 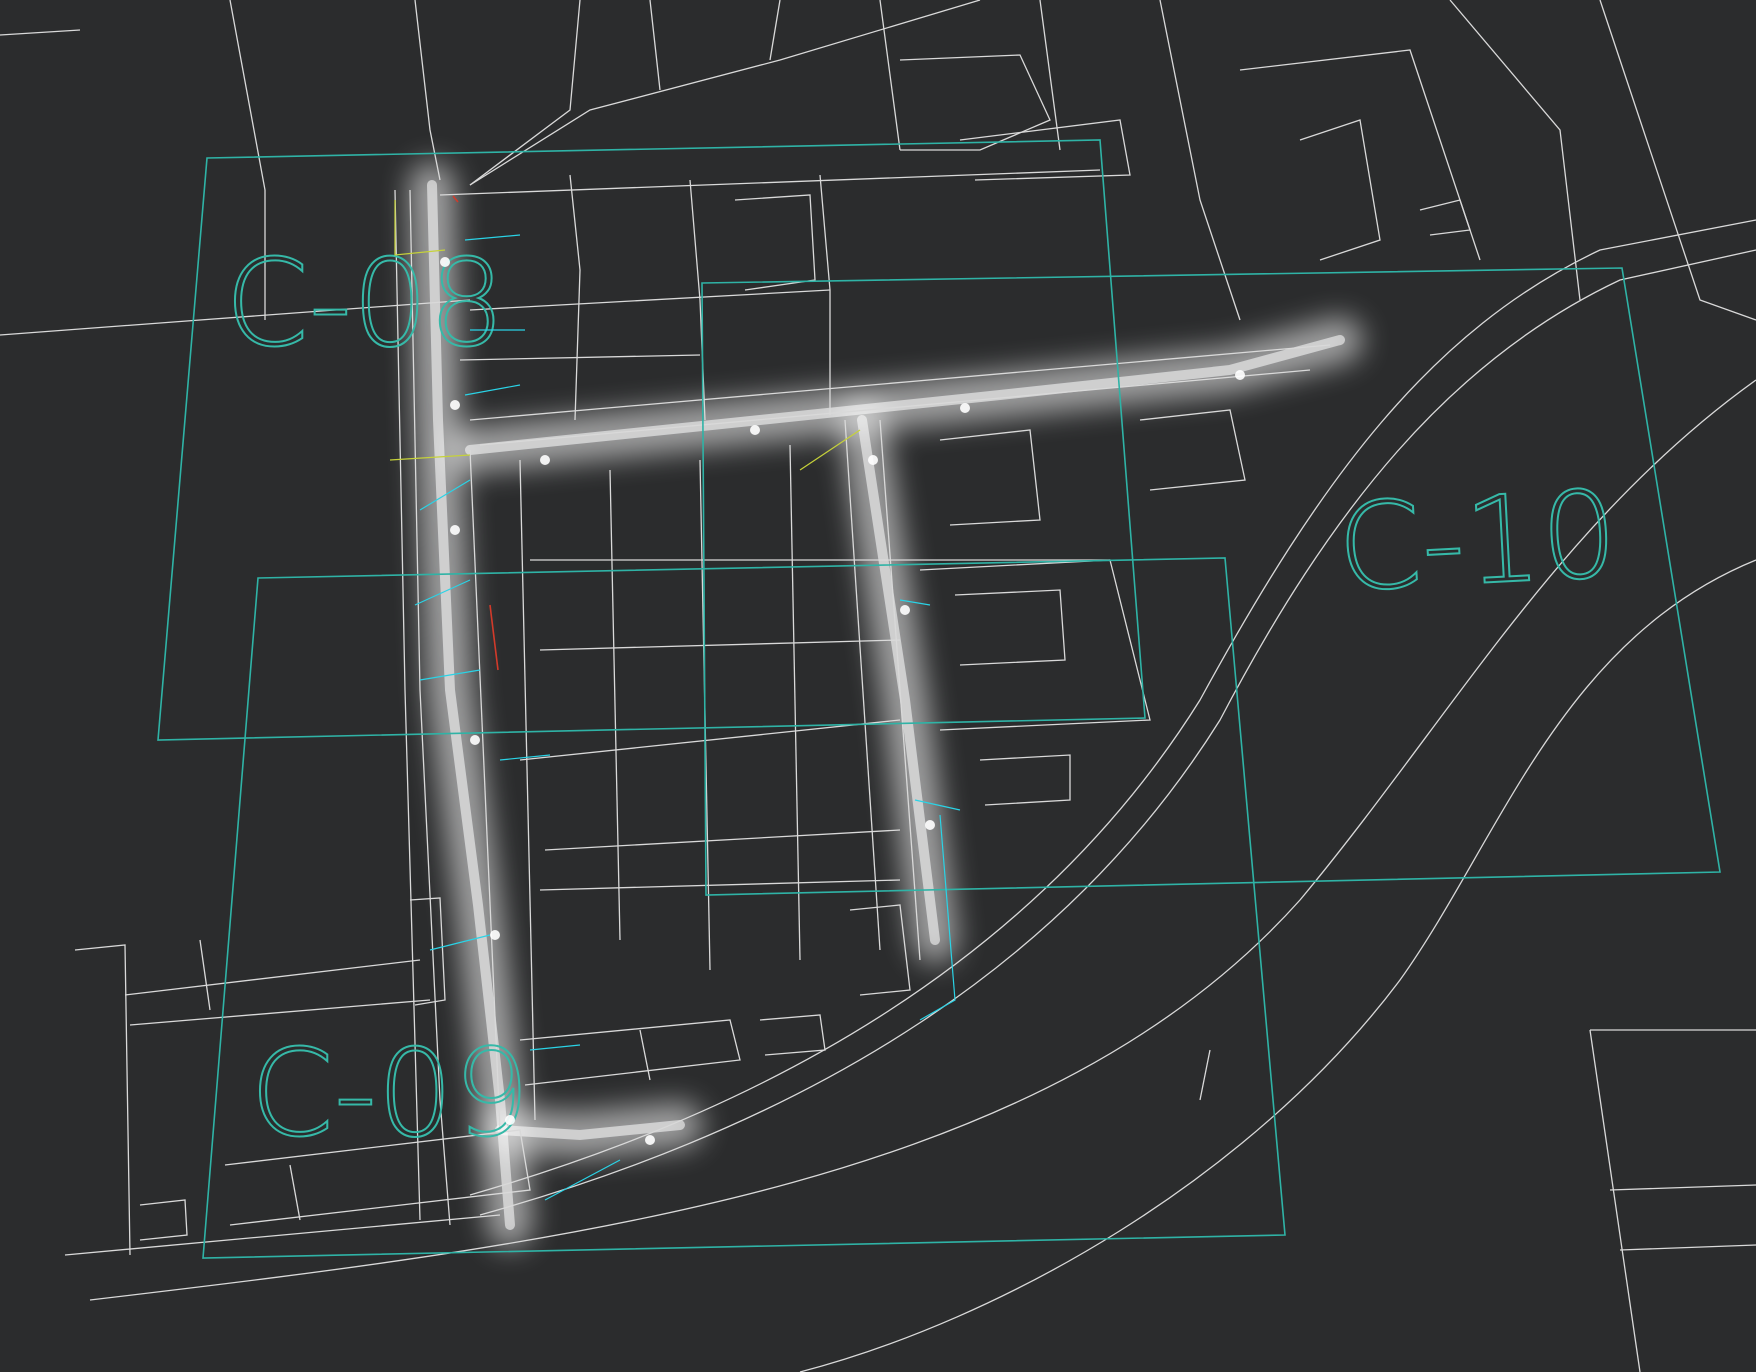 I want to click on sheet-label-c10: C-10, so click(x=1477, y=542).